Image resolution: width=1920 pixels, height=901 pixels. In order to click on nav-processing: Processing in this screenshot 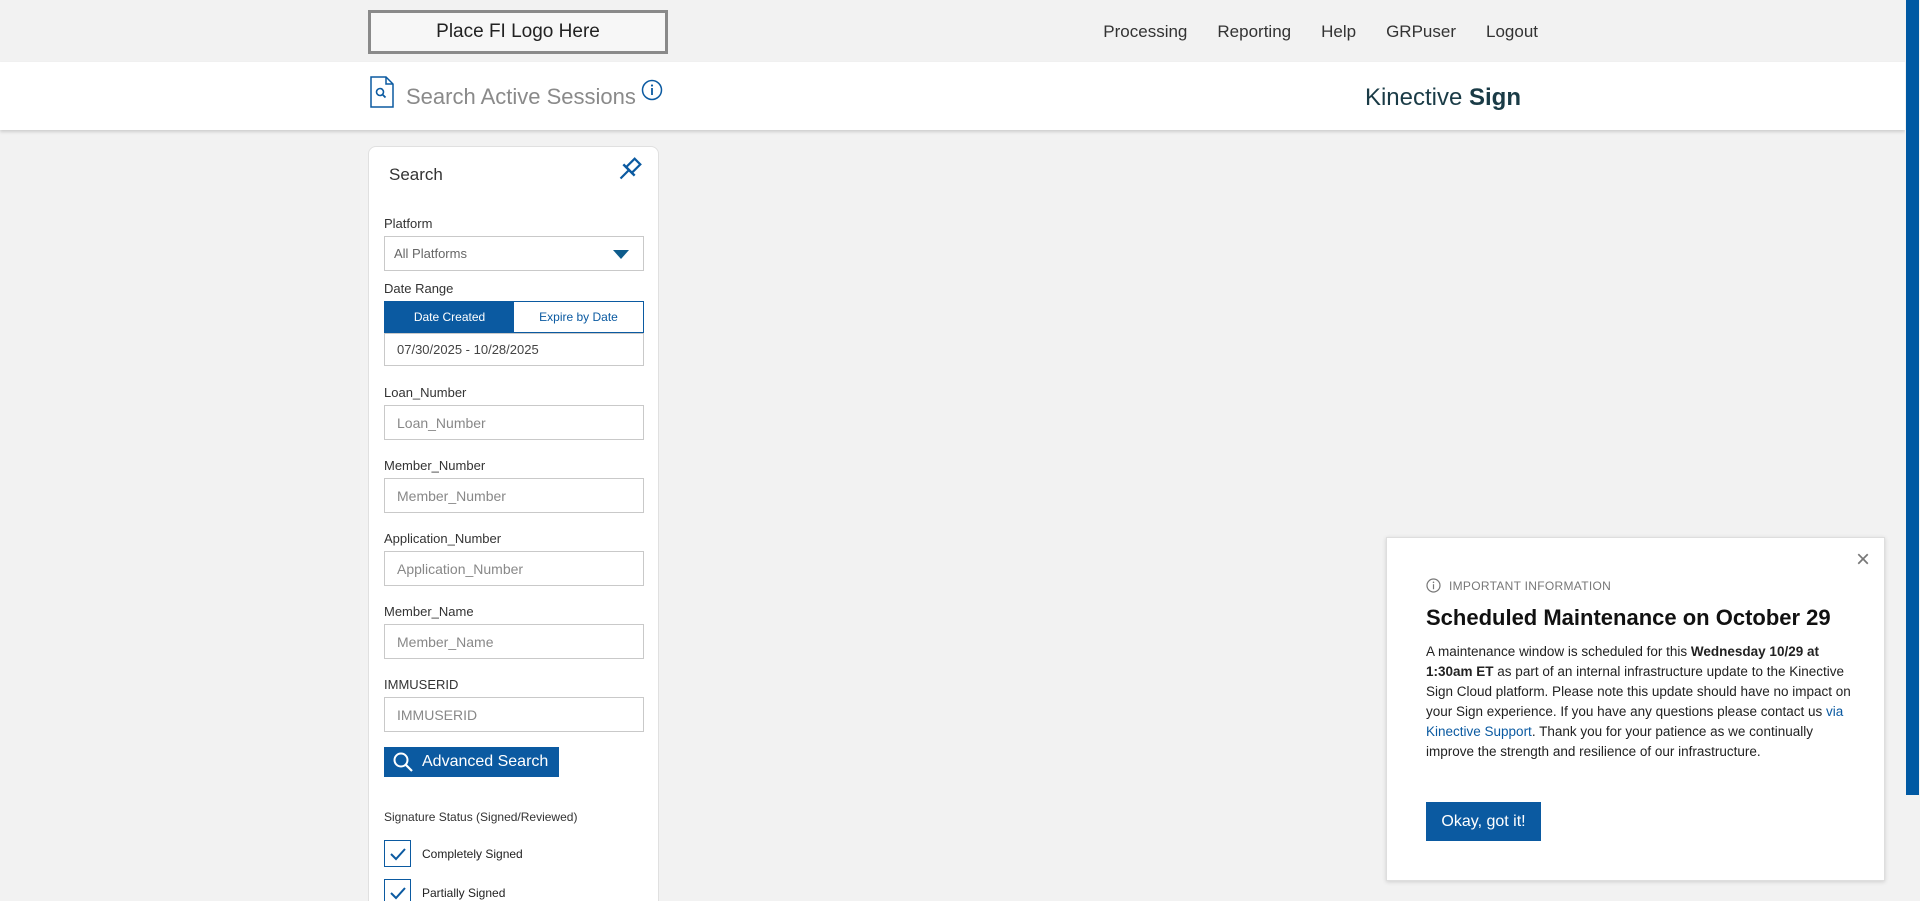, I will do `click(1145, 32)`.